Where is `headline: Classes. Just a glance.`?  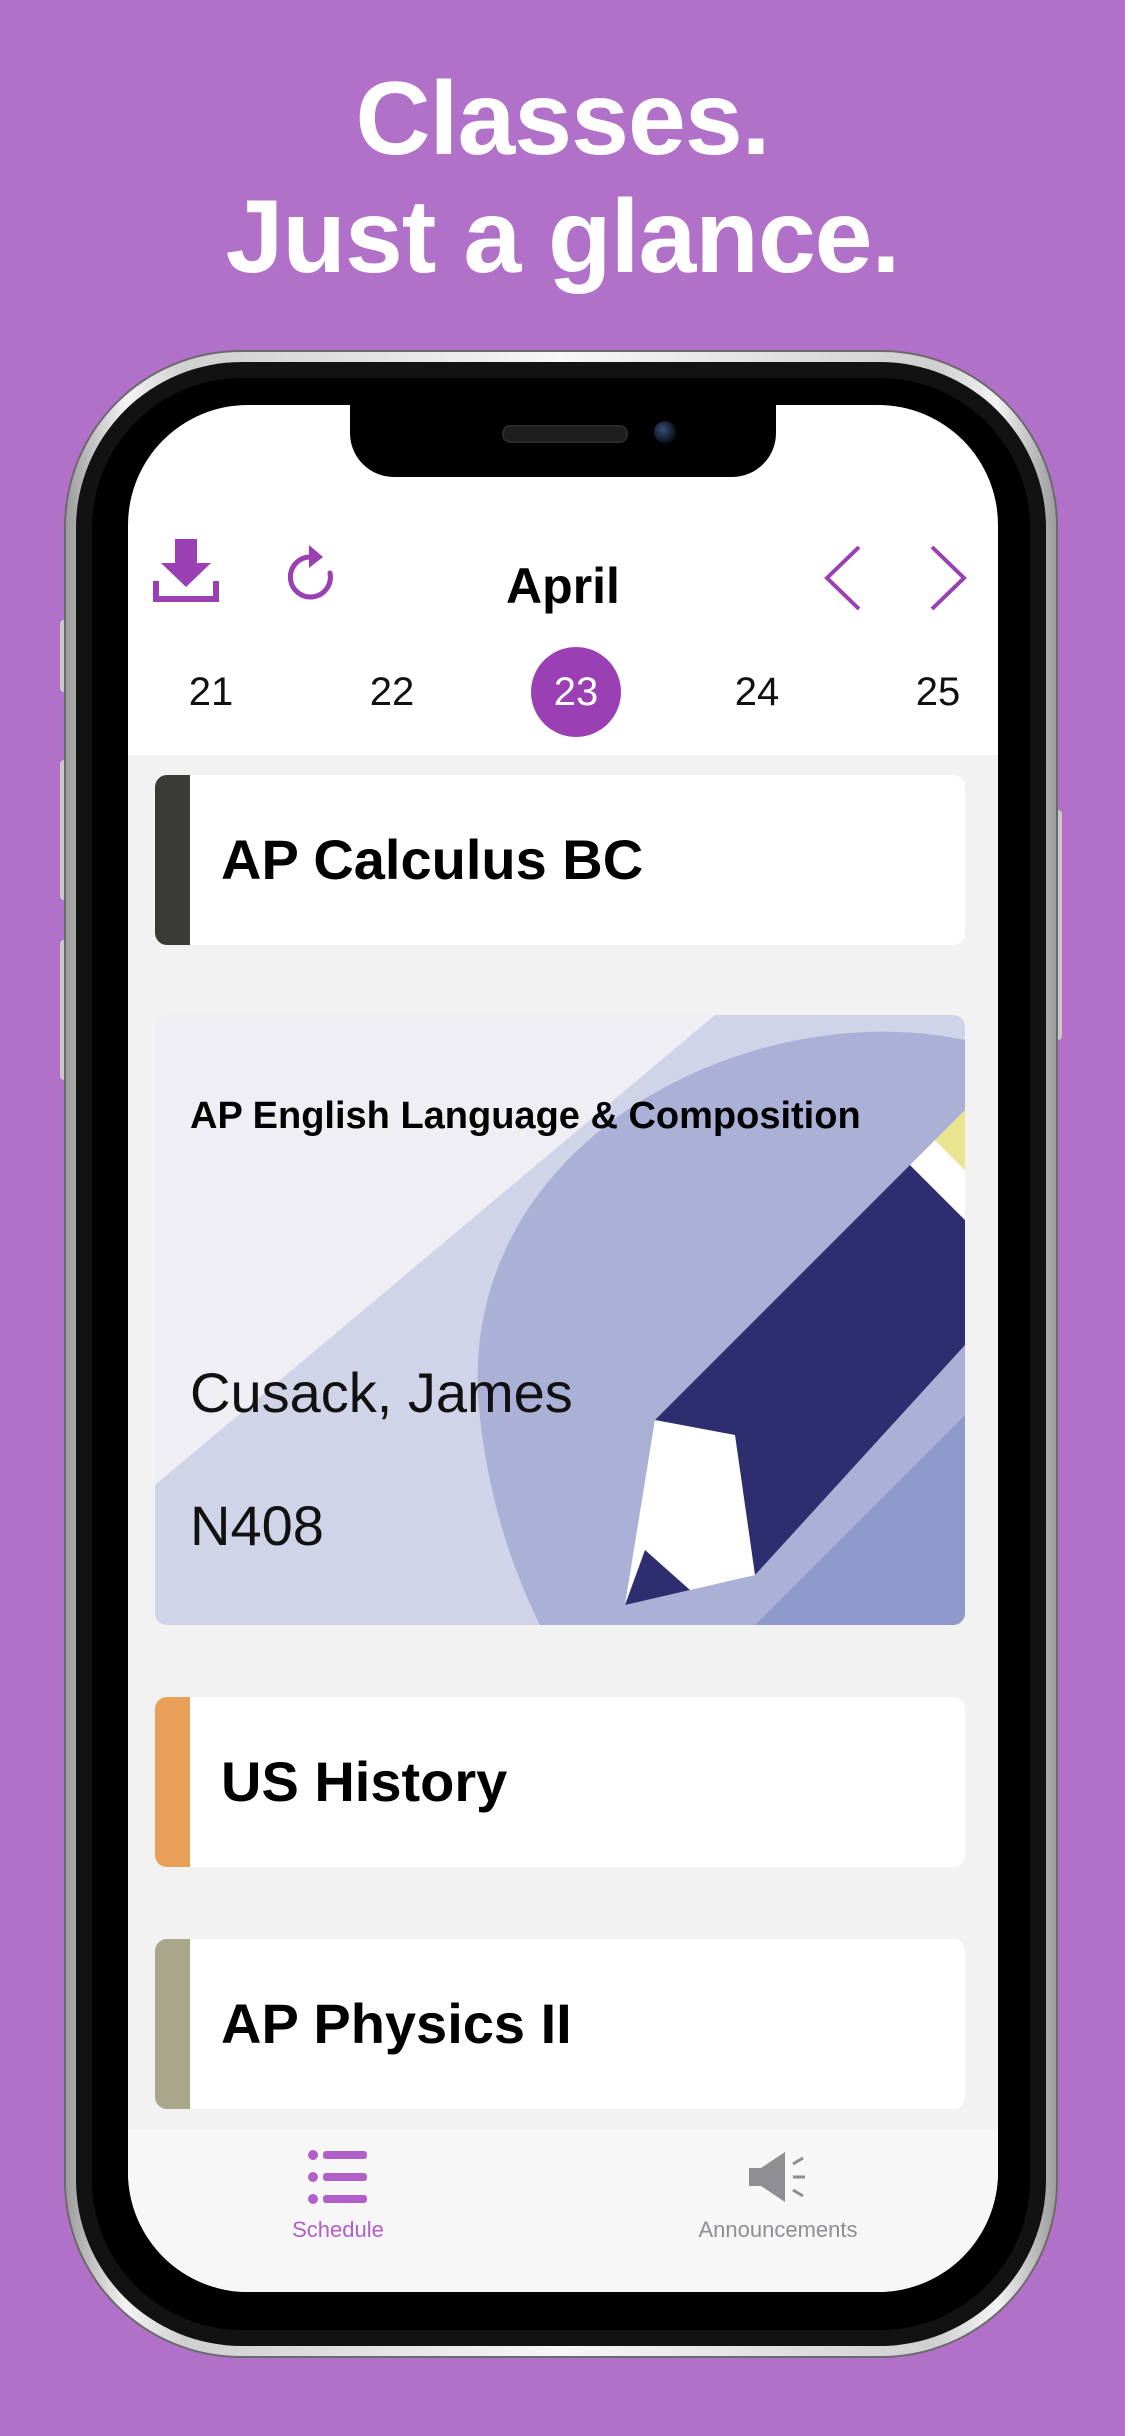 headline: Classes. Just a glance. is located at coordinates (562, 178).